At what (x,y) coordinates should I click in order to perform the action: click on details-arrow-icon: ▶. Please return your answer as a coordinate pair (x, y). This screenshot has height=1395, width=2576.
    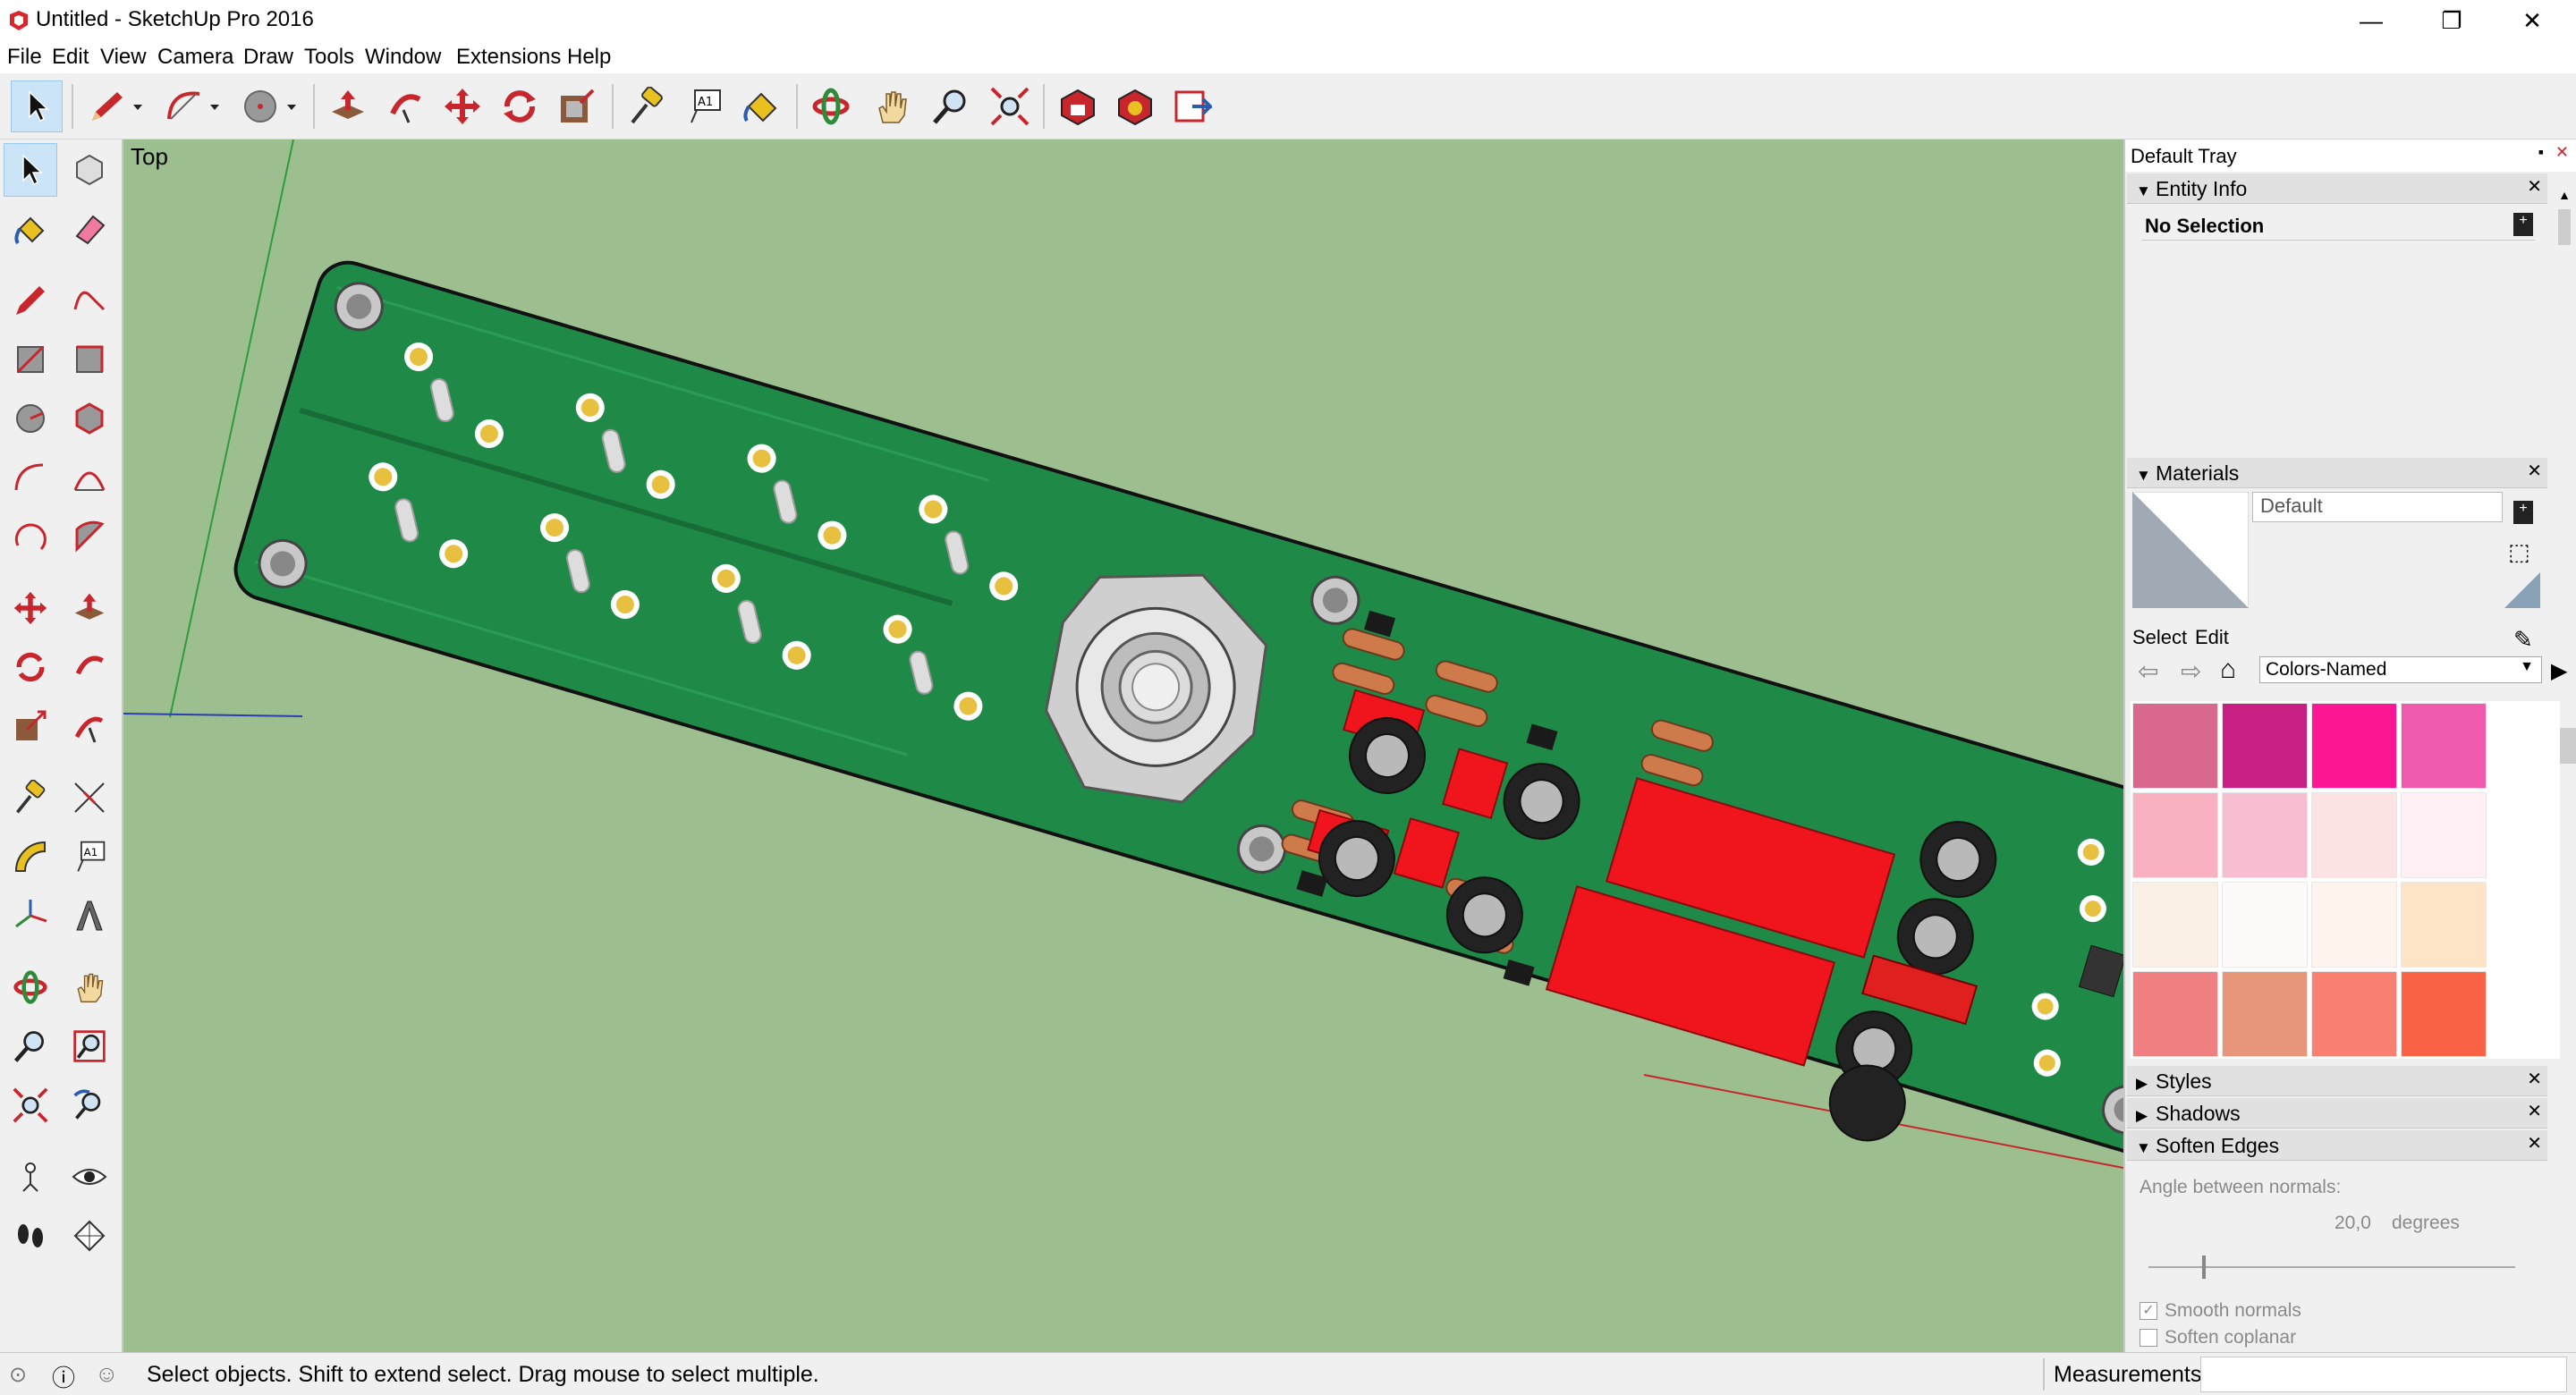
    Looking at the image, I should click on (2559, 671).